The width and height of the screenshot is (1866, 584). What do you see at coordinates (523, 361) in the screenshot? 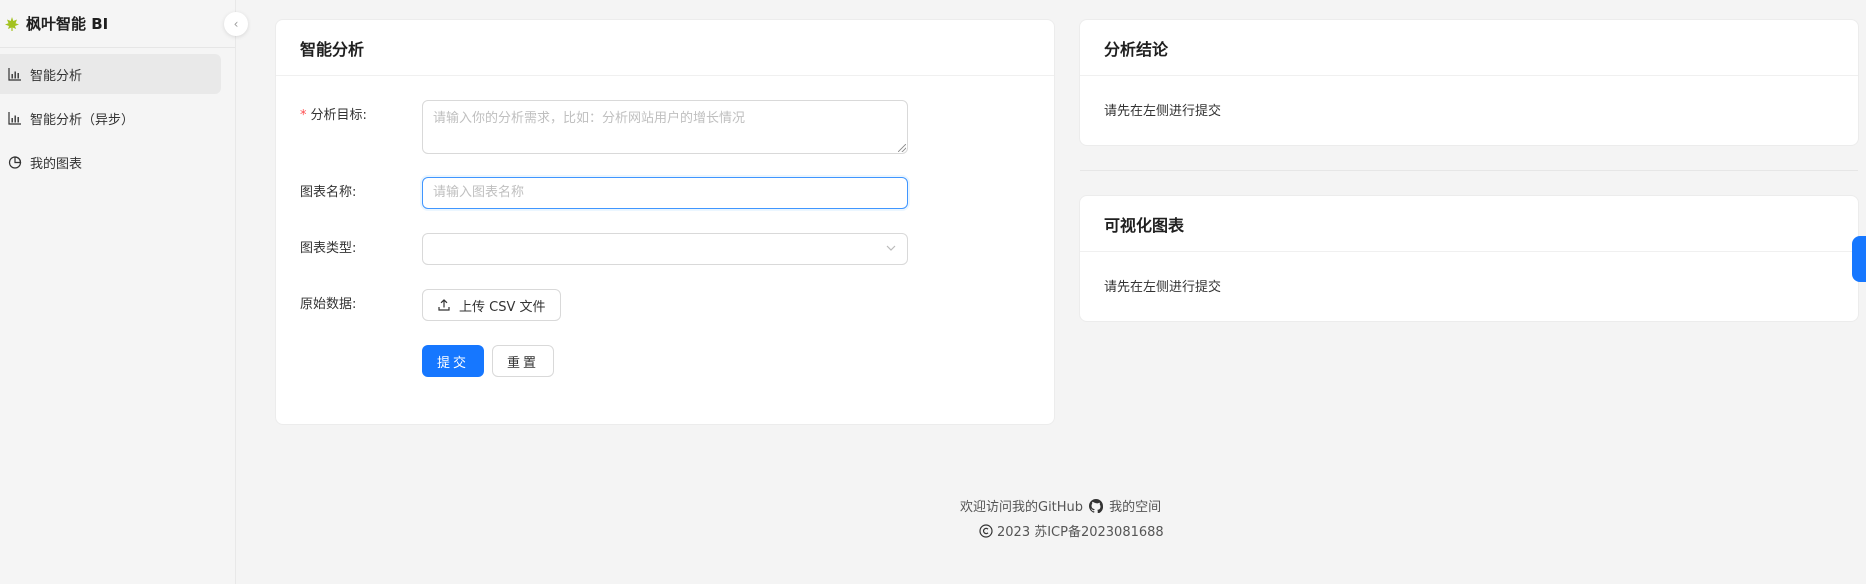
I see `reset-button: 重置` at bounding box center [523, 361].